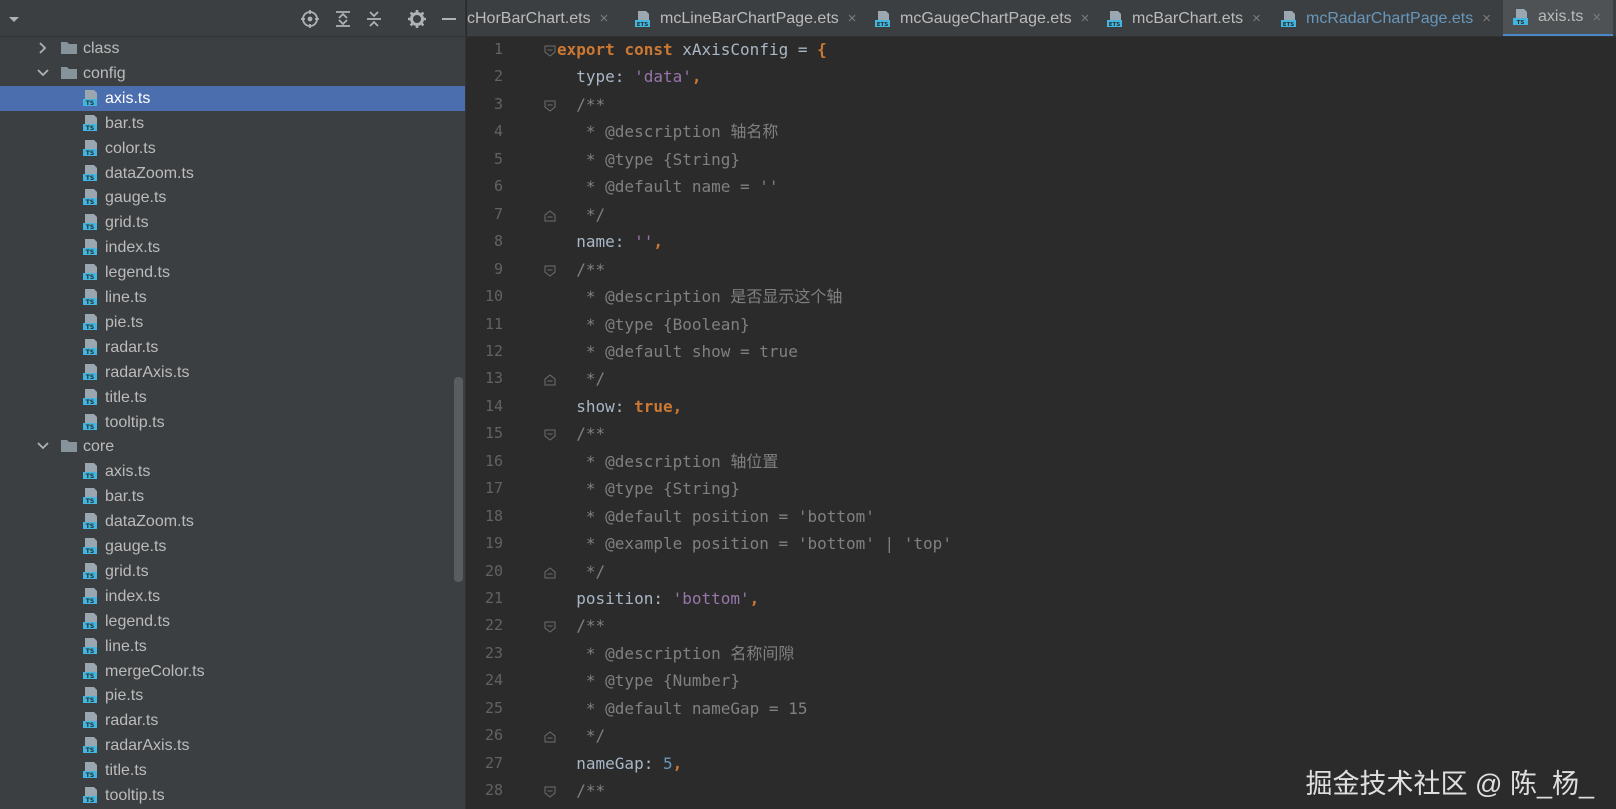 This screenshot has height=809, width=1616. Describe the element at coordinates (232, 148) in the screenshot. I see `tree-file: TS color.ts` at that location.